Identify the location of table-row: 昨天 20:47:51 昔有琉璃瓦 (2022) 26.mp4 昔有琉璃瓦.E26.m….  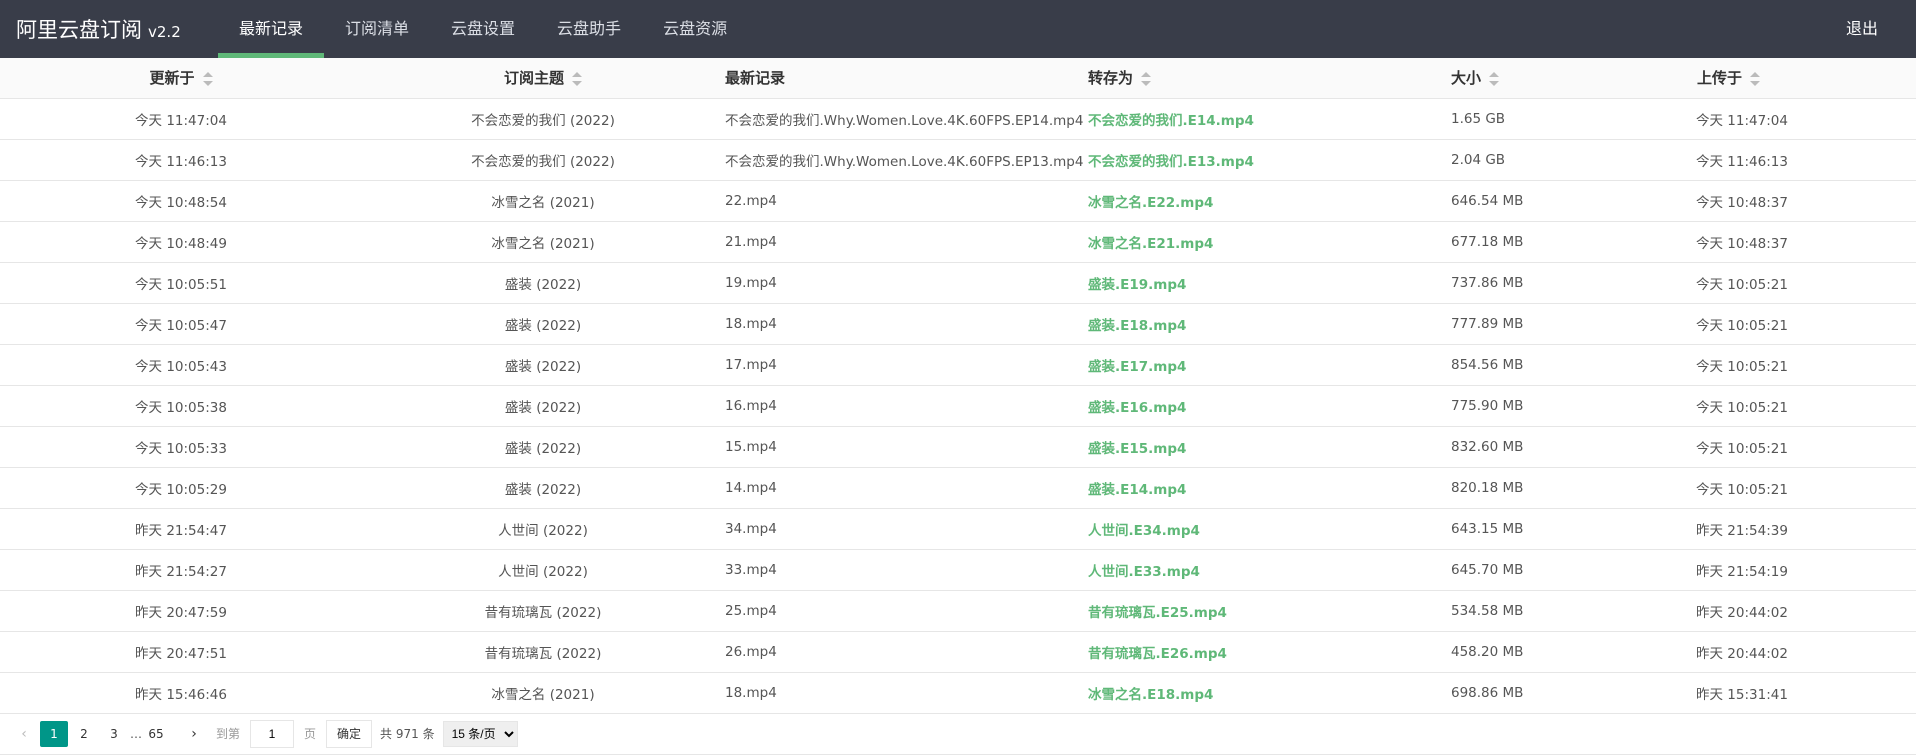
(958, 652).